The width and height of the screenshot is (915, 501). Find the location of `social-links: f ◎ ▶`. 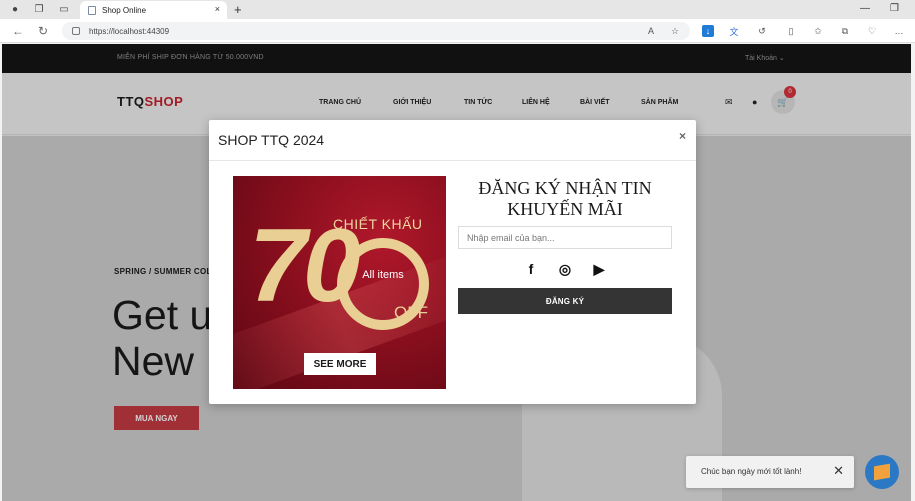

social-links: f ◎ ▶ is located at coordinates (565, 269).